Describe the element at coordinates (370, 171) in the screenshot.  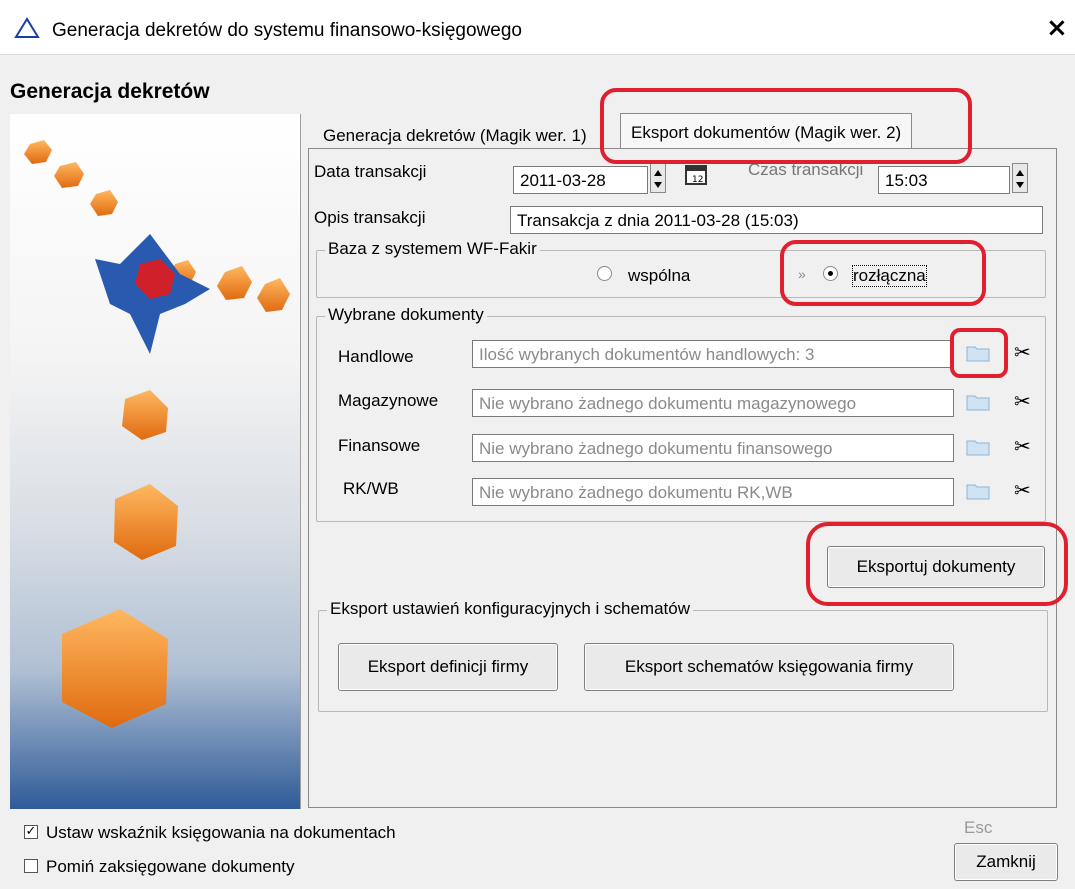
I see `date-label: Data transakcji` at that location.